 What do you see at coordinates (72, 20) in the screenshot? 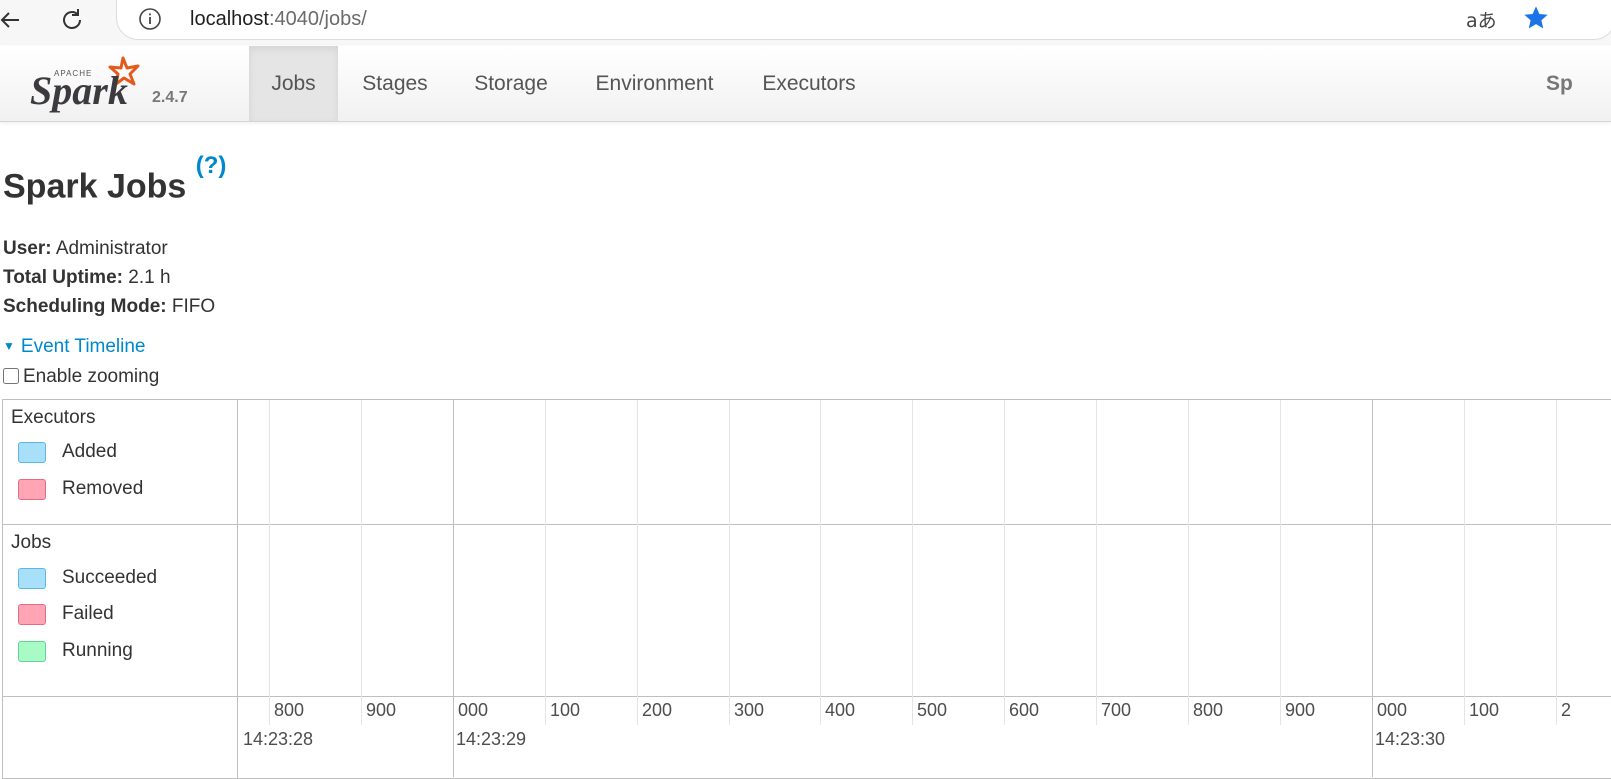
I see `reload-icon` at bounding box center [72, 20].